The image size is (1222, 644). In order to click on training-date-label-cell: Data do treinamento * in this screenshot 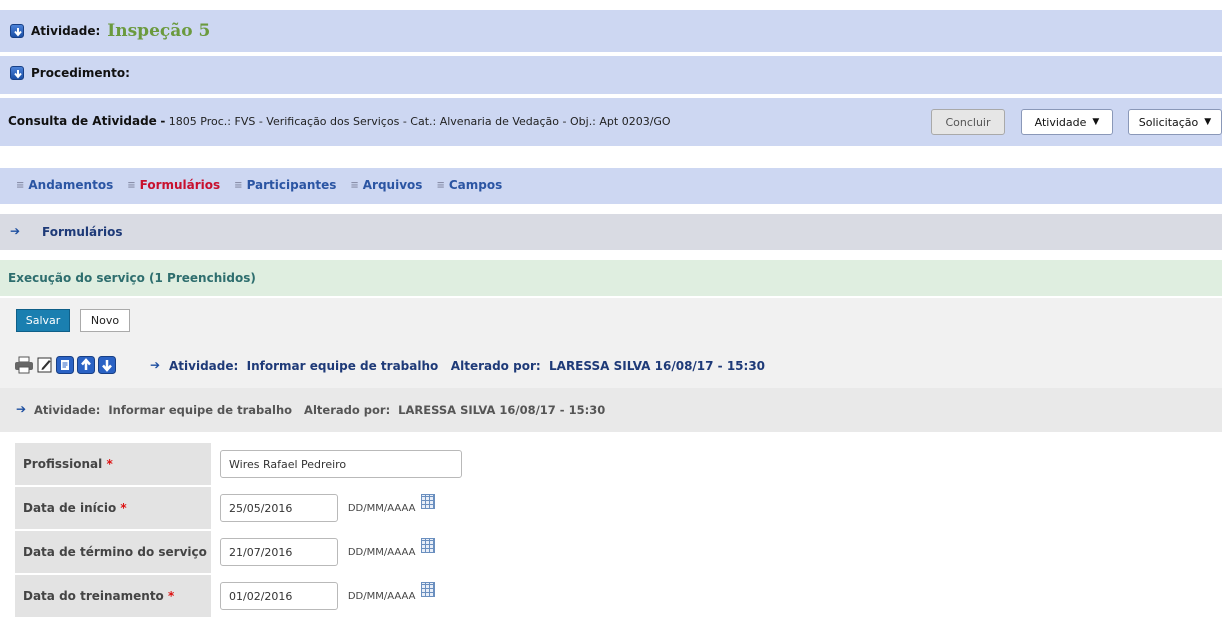, I will do `click(113, 596)`.